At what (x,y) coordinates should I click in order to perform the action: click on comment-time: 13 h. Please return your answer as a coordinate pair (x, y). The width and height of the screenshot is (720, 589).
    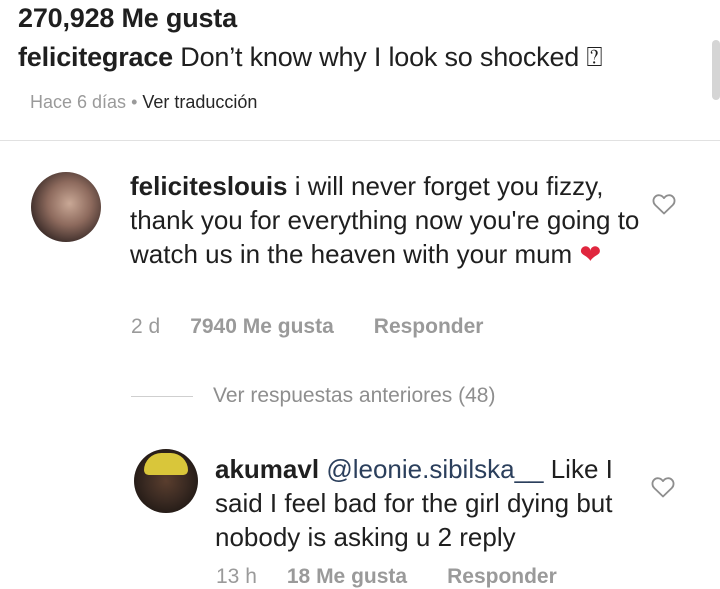
    Looking at the image, I should click on (236, 576).